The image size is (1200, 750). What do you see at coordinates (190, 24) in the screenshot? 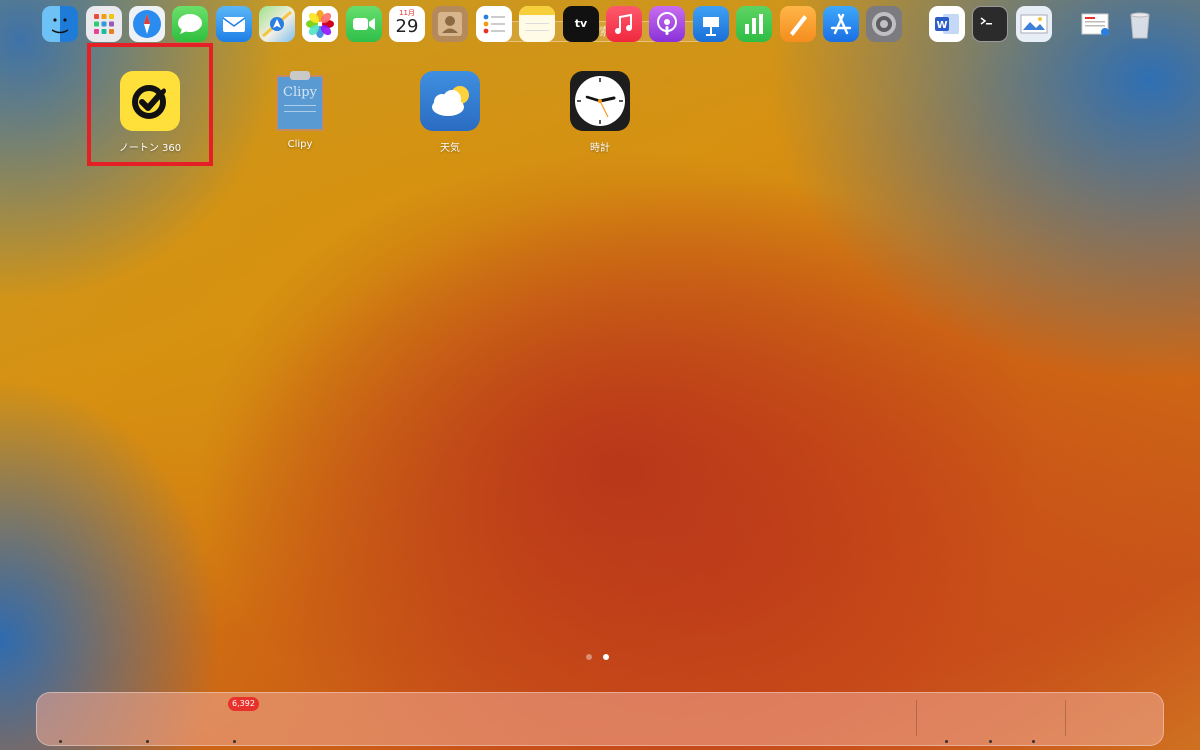
I see `messages-icon` at bounding box center [190, 24].